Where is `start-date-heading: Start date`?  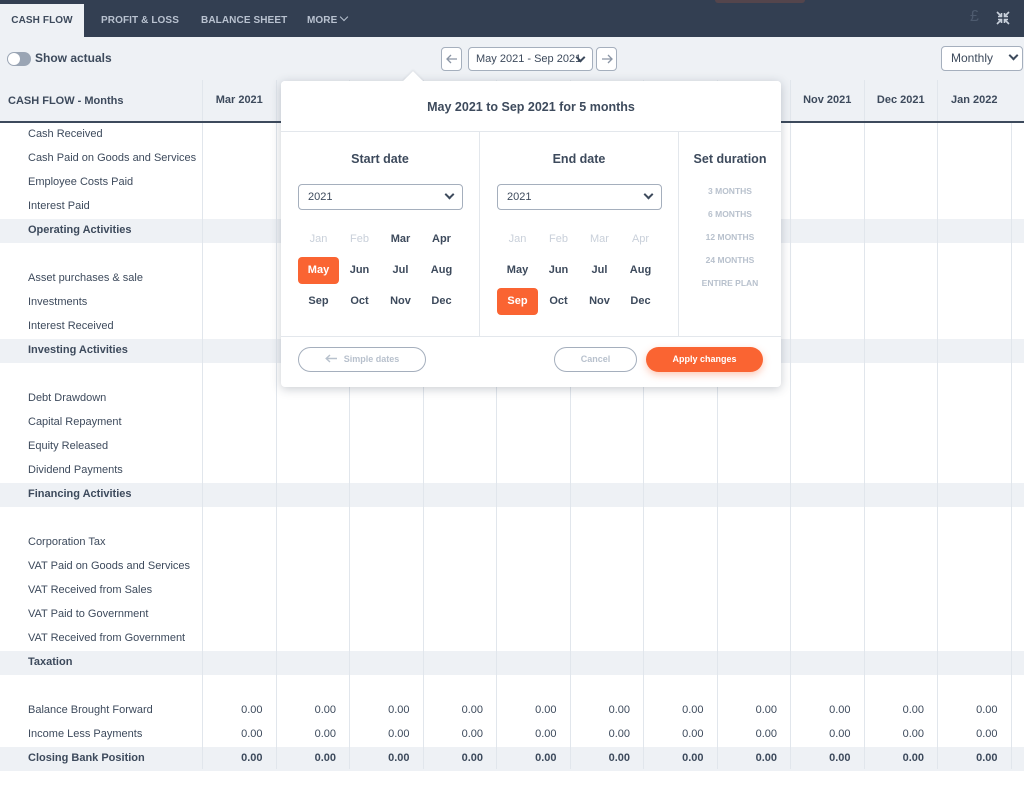
start-date-heading: Start date is located at coordinates (380, 159).